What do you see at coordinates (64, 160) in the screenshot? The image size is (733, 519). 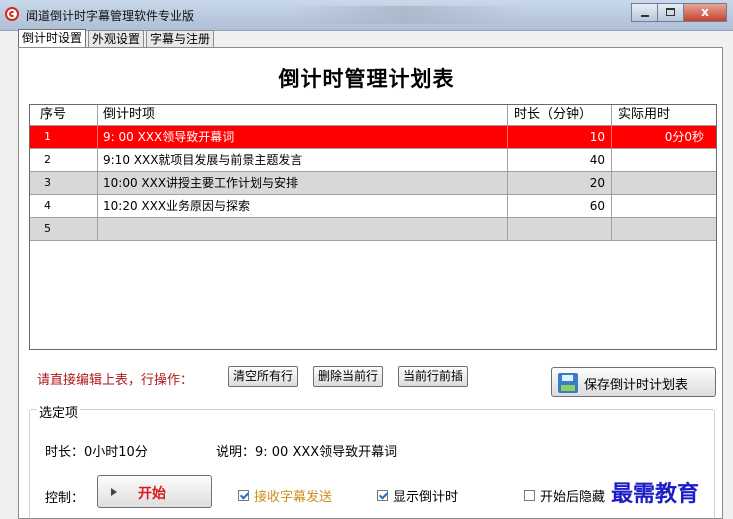 I see `cell-no: 2` at bounding box center [64, 160].